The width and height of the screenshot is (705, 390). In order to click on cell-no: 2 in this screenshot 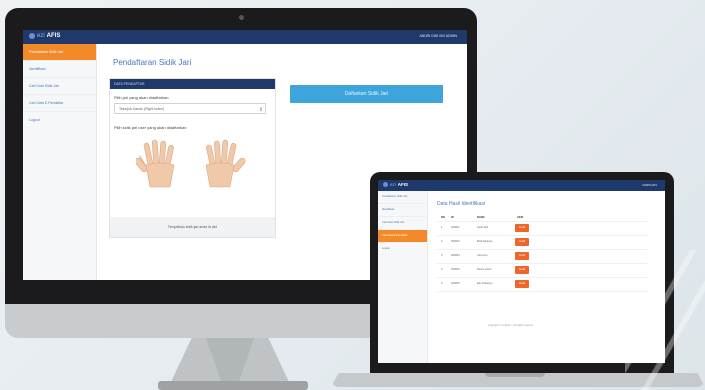, I will do `click(442, 241)`.